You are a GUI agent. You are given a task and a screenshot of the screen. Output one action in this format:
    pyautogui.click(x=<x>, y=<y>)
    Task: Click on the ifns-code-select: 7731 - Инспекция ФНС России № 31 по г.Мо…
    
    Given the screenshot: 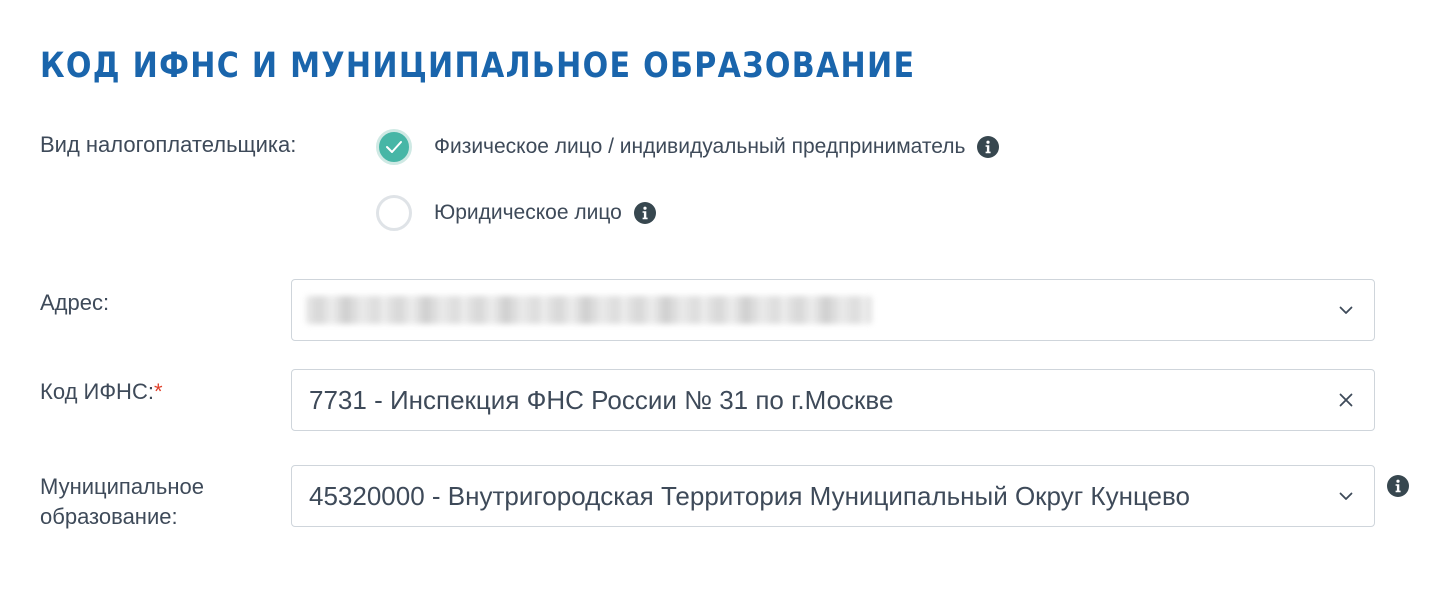 What is the action you would take?
    pyautogui.click(x=833, y=400)
    